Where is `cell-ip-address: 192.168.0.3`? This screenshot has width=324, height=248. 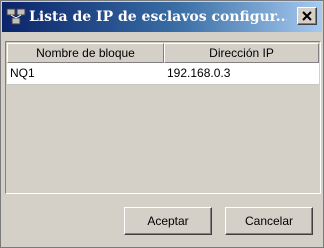 cell-ip-address: 192.168.0.3 is located at coordinates (199, 73).